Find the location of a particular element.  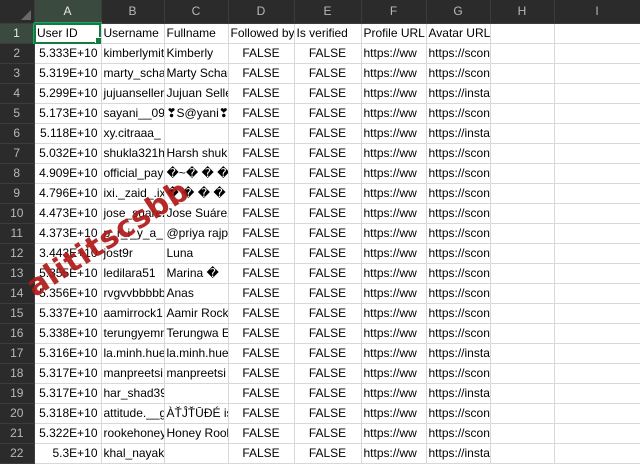

cell-user-id: 5.355E+10 is located at coordinates (68, 273).